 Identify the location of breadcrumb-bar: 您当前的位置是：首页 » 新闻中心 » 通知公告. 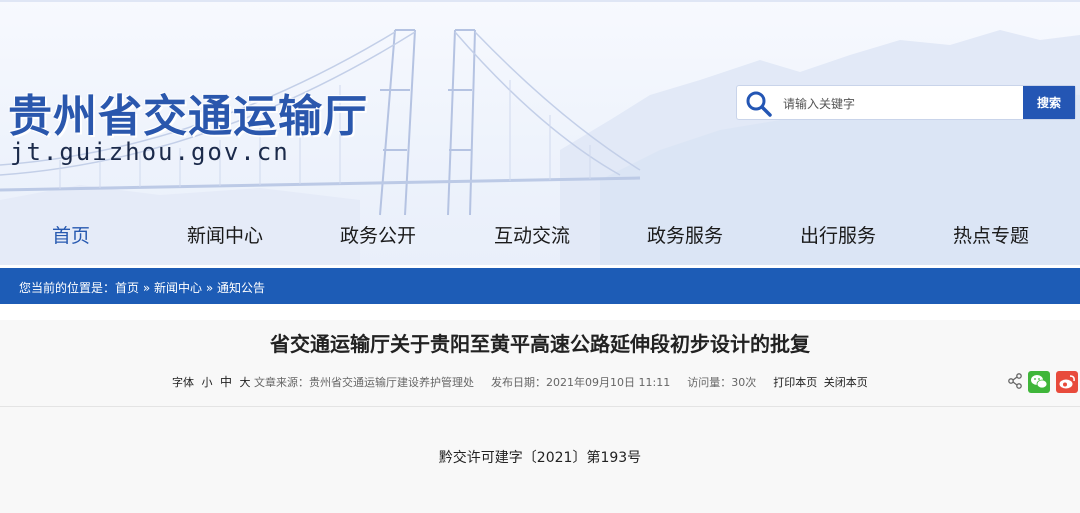
(540, 286).